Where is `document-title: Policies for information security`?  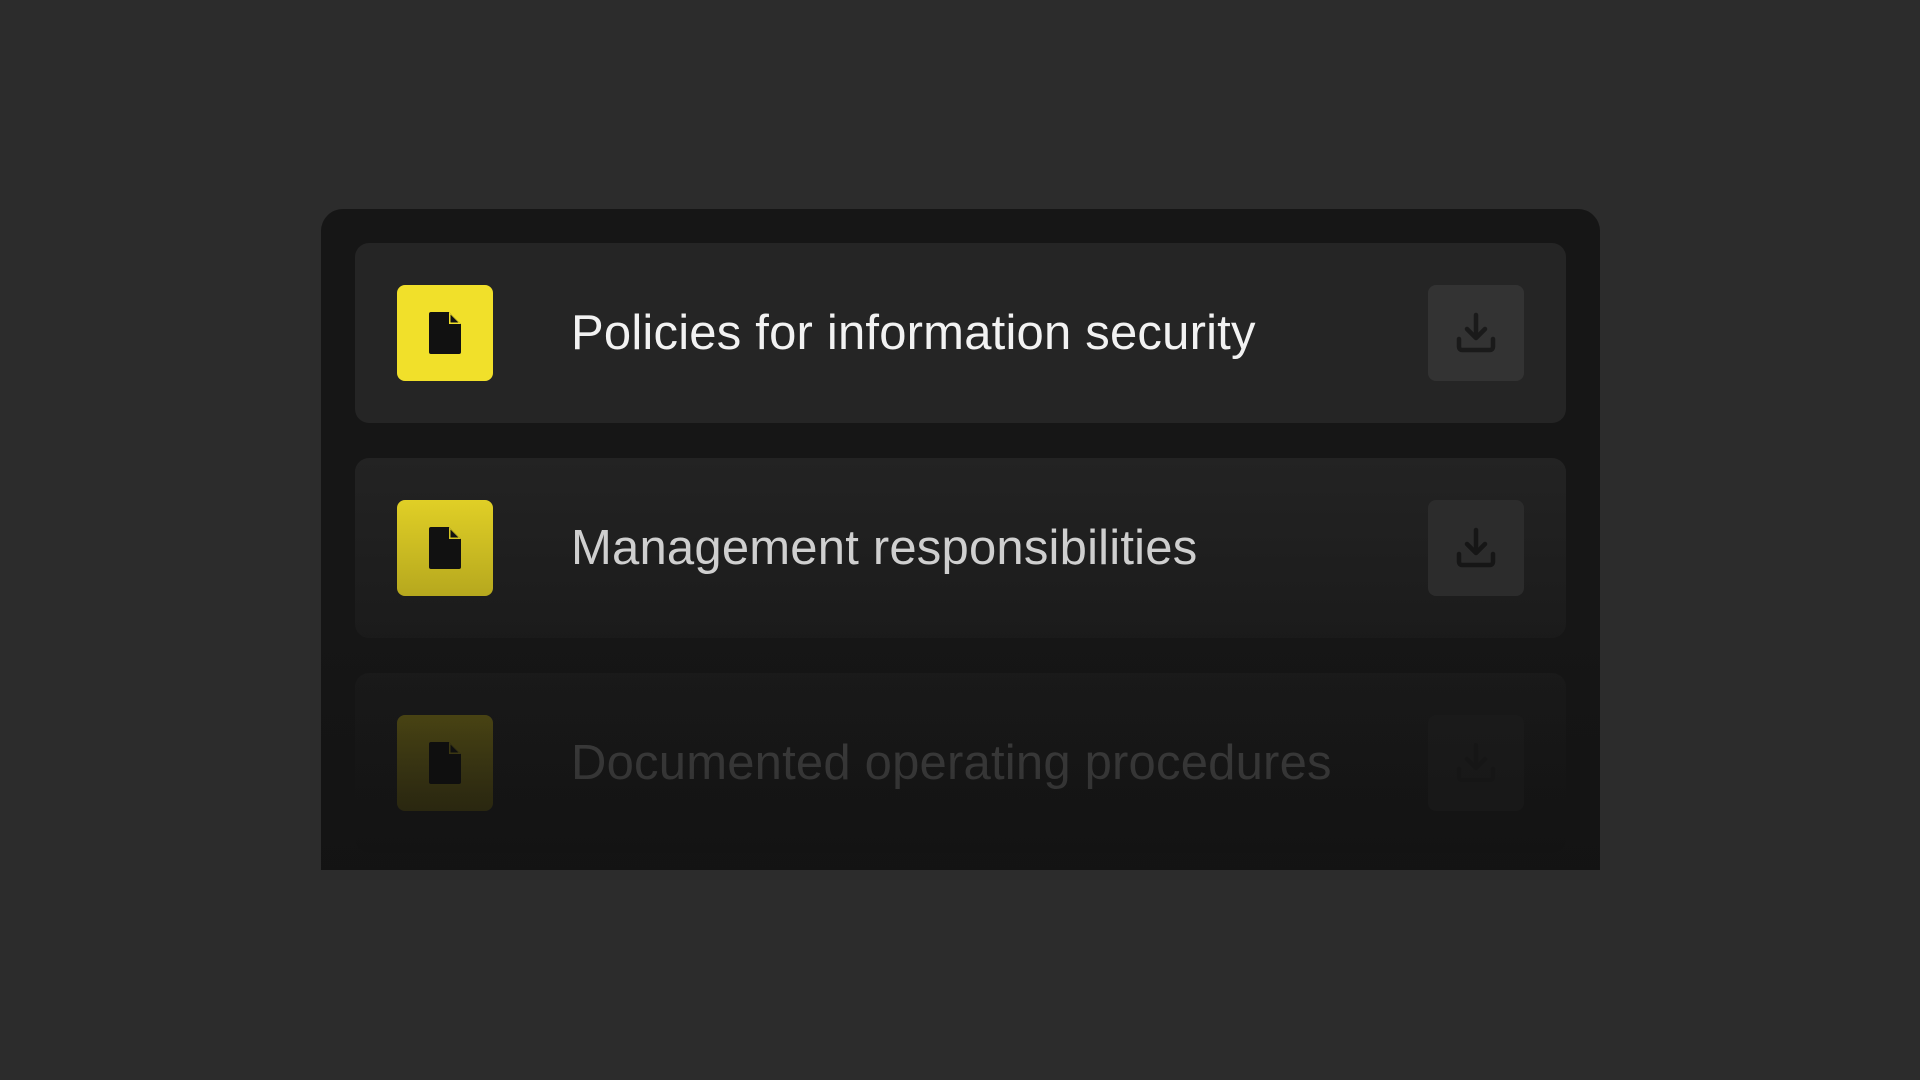 document-title: Policies for information security is located at coordinates (913, 333).